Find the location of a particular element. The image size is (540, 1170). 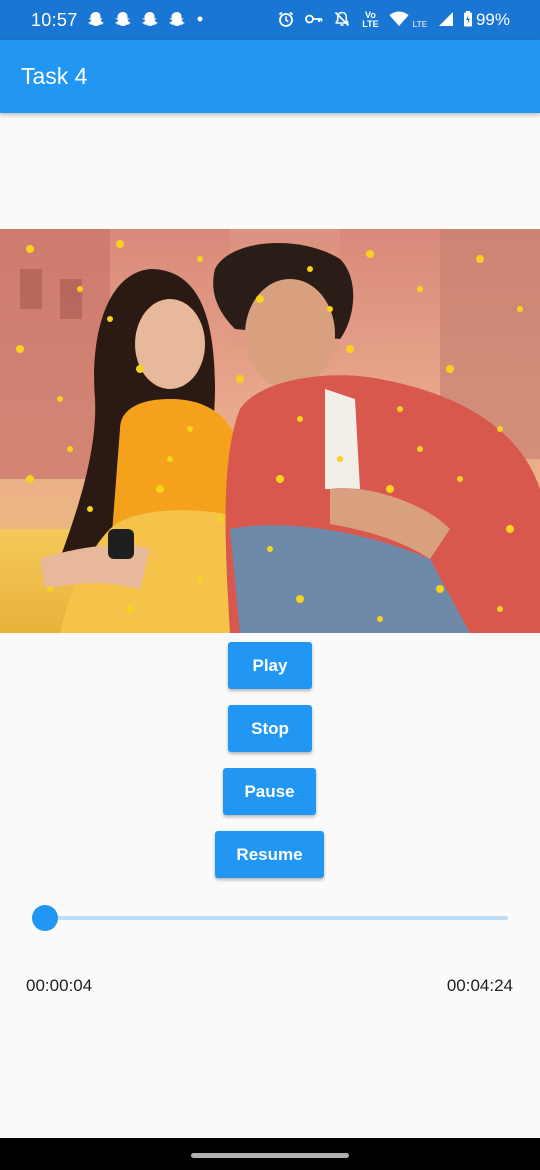

slider-track is located at coordinates (273, 918).